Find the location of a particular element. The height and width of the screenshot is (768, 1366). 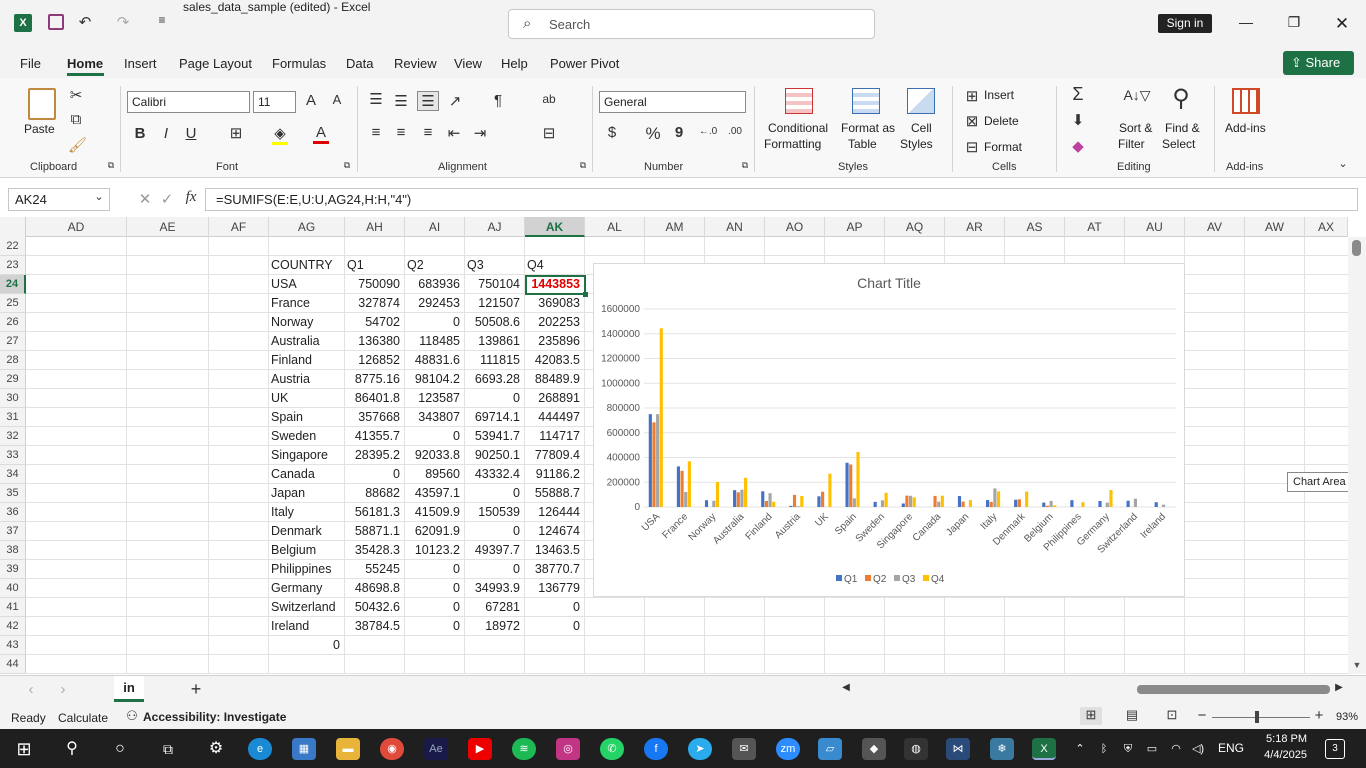

number-format-combo: General is located at coordinates (672, 102).